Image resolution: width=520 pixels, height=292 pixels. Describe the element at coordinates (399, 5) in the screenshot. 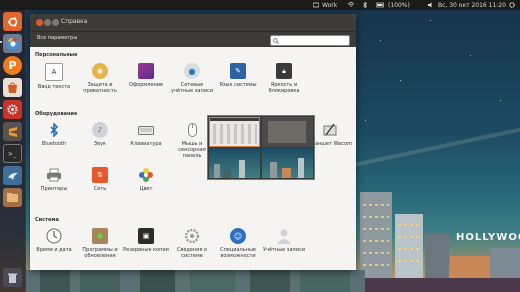

I see `battery-percent: (100%)` at that location.